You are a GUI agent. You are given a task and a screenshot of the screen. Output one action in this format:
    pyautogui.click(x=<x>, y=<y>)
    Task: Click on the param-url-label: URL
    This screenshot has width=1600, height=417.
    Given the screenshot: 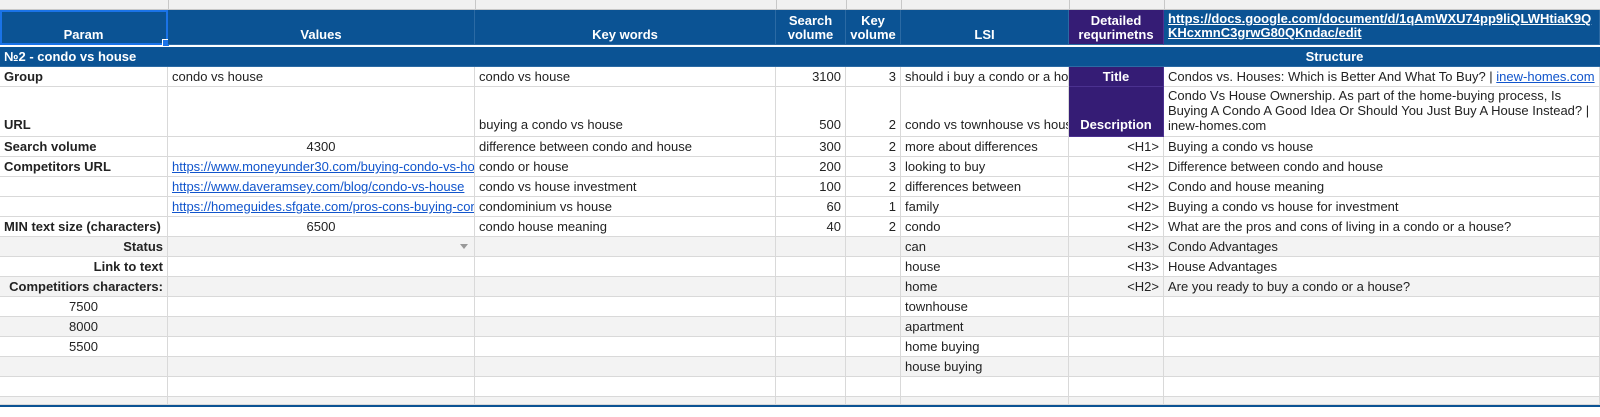 What is the action you would take?
    pyautogui.click(x=84, y=112)
    